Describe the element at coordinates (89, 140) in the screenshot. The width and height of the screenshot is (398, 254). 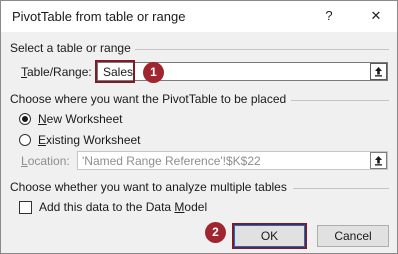
I see `existing-worksheet-label: Existing Worksheet` at that location.